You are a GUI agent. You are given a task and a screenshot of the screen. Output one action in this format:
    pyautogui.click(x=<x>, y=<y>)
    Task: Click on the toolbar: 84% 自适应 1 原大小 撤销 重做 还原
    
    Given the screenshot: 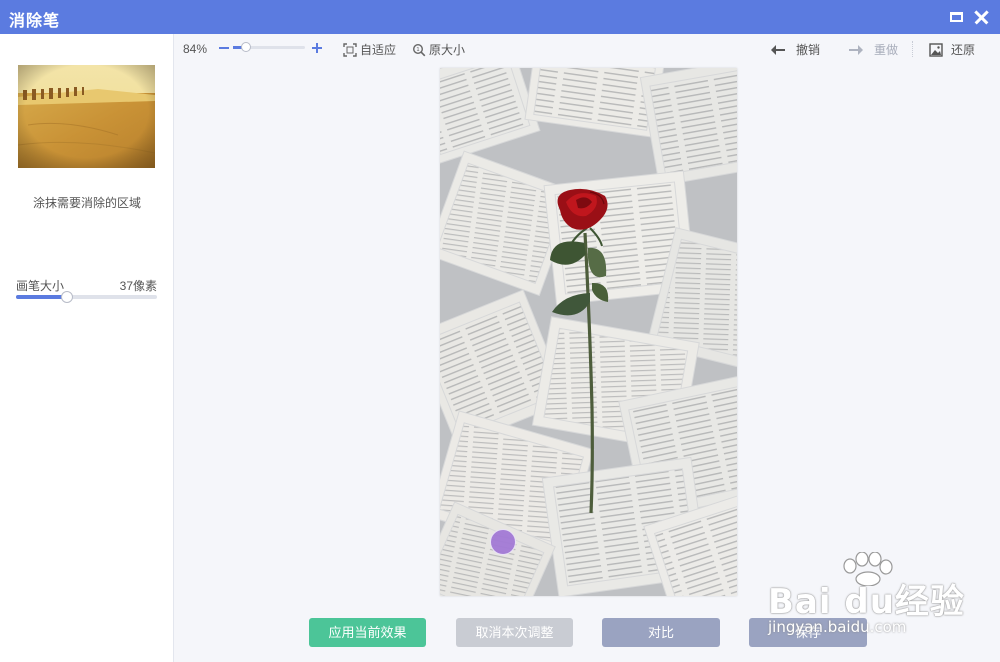 What is the action you would take?
    pyautogui.click(x=587, y=49)
    